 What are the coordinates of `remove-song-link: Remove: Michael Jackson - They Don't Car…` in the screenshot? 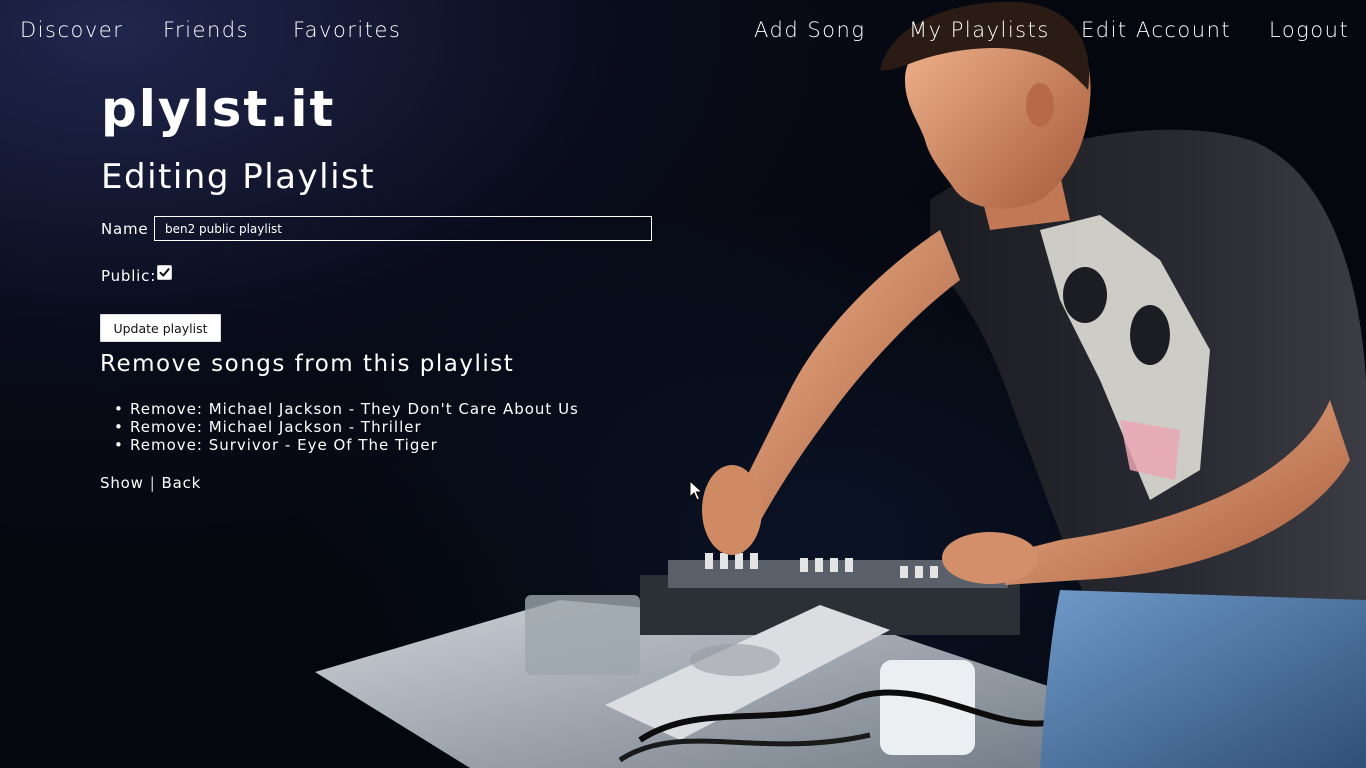 It's located at (354, 409).